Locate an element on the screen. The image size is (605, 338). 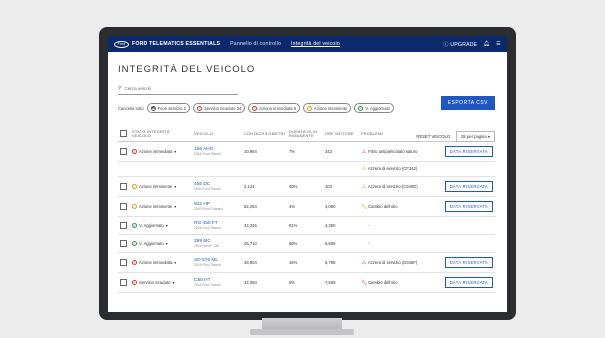
status-dropdown: ! Servizio Scaduto ▾ is located at coordinates (161, 282).